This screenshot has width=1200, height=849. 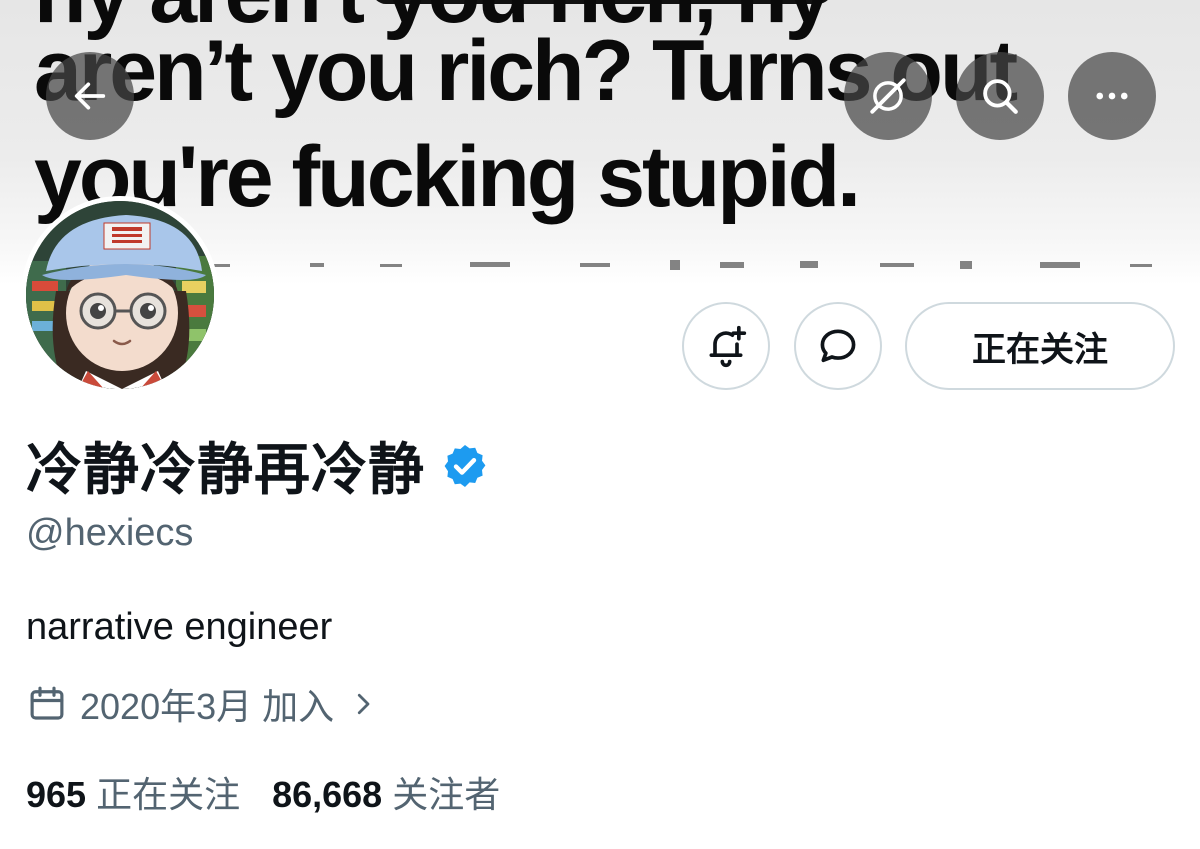 I want to click on calendar-icon, so click(x=47, y=703).